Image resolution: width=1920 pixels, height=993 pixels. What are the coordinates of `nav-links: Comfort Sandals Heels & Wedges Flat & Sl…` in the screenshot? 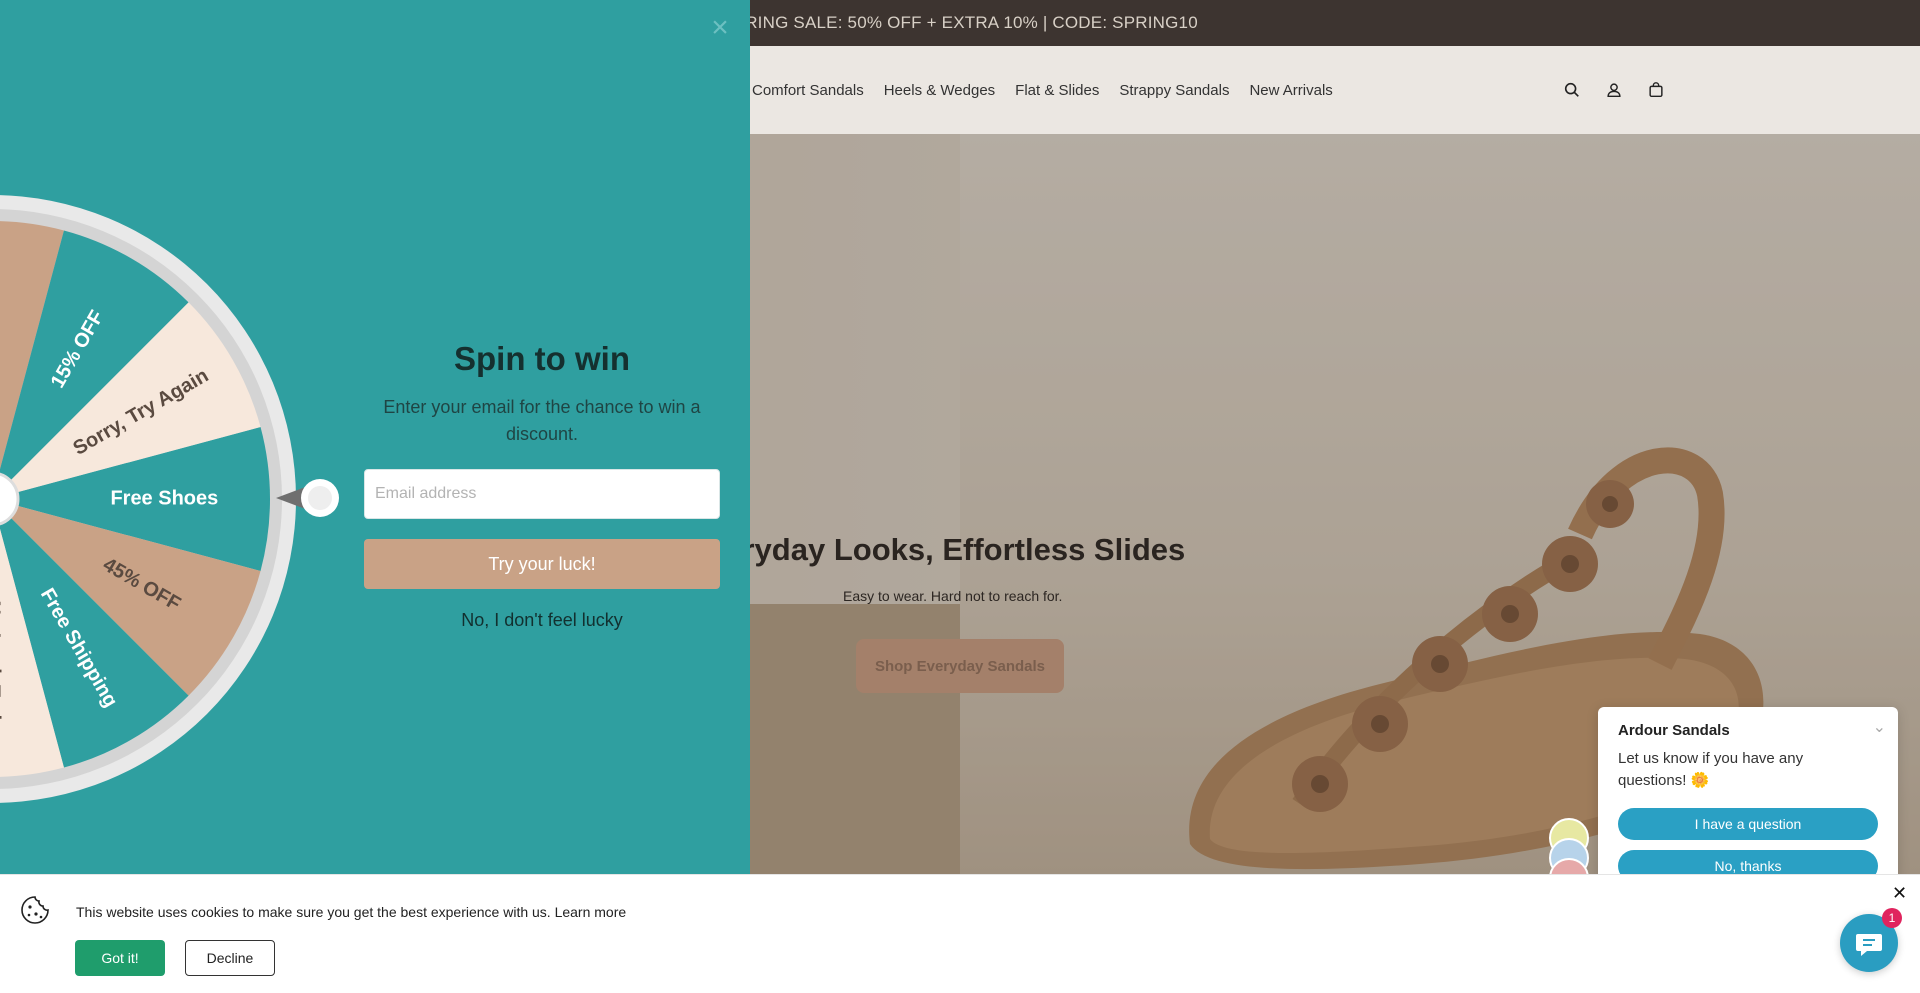 It's located at (1042, 90).